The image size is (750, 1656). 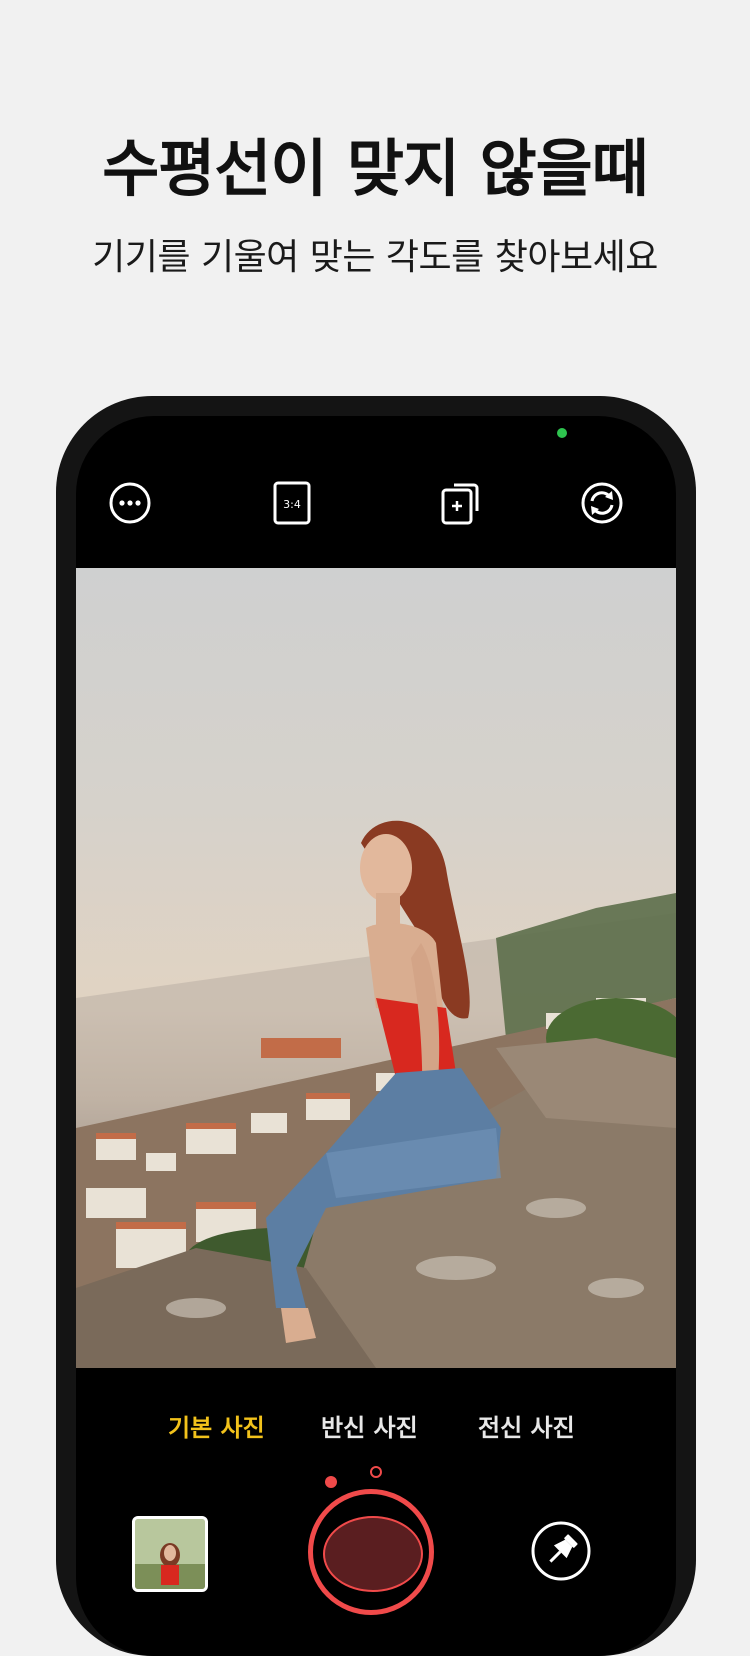 I want to click on camera-indicator-dot, so click(x=562, y=433).